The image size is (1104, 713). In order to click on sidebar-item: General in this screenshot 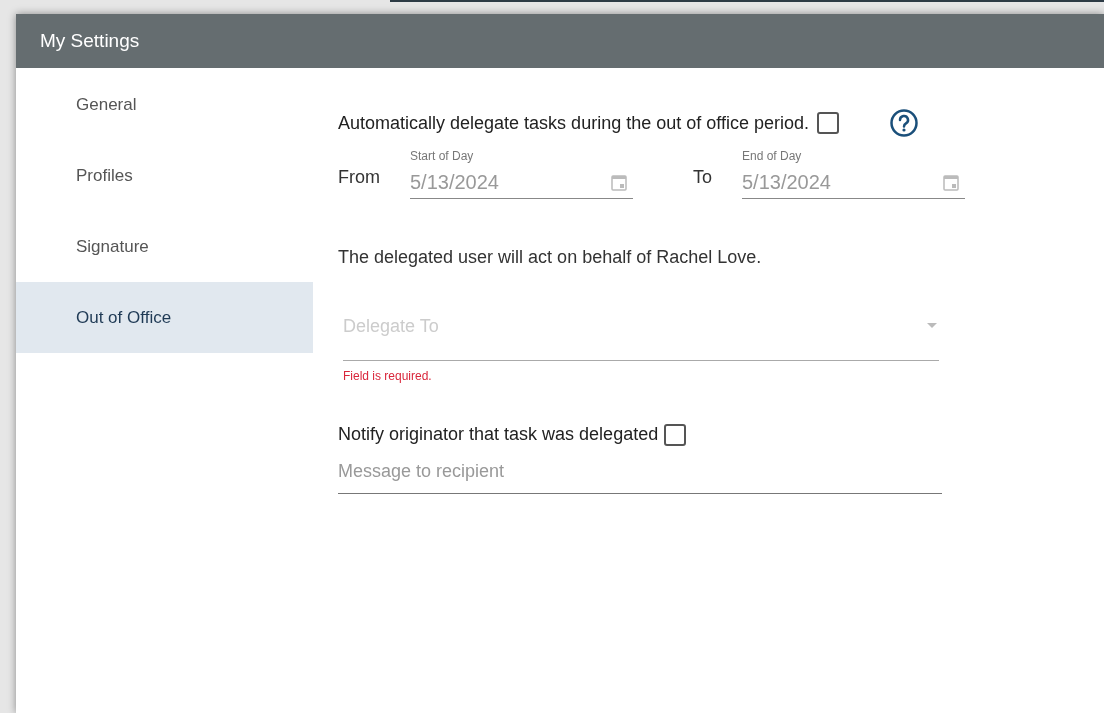, I will do `click(164, 104)`.